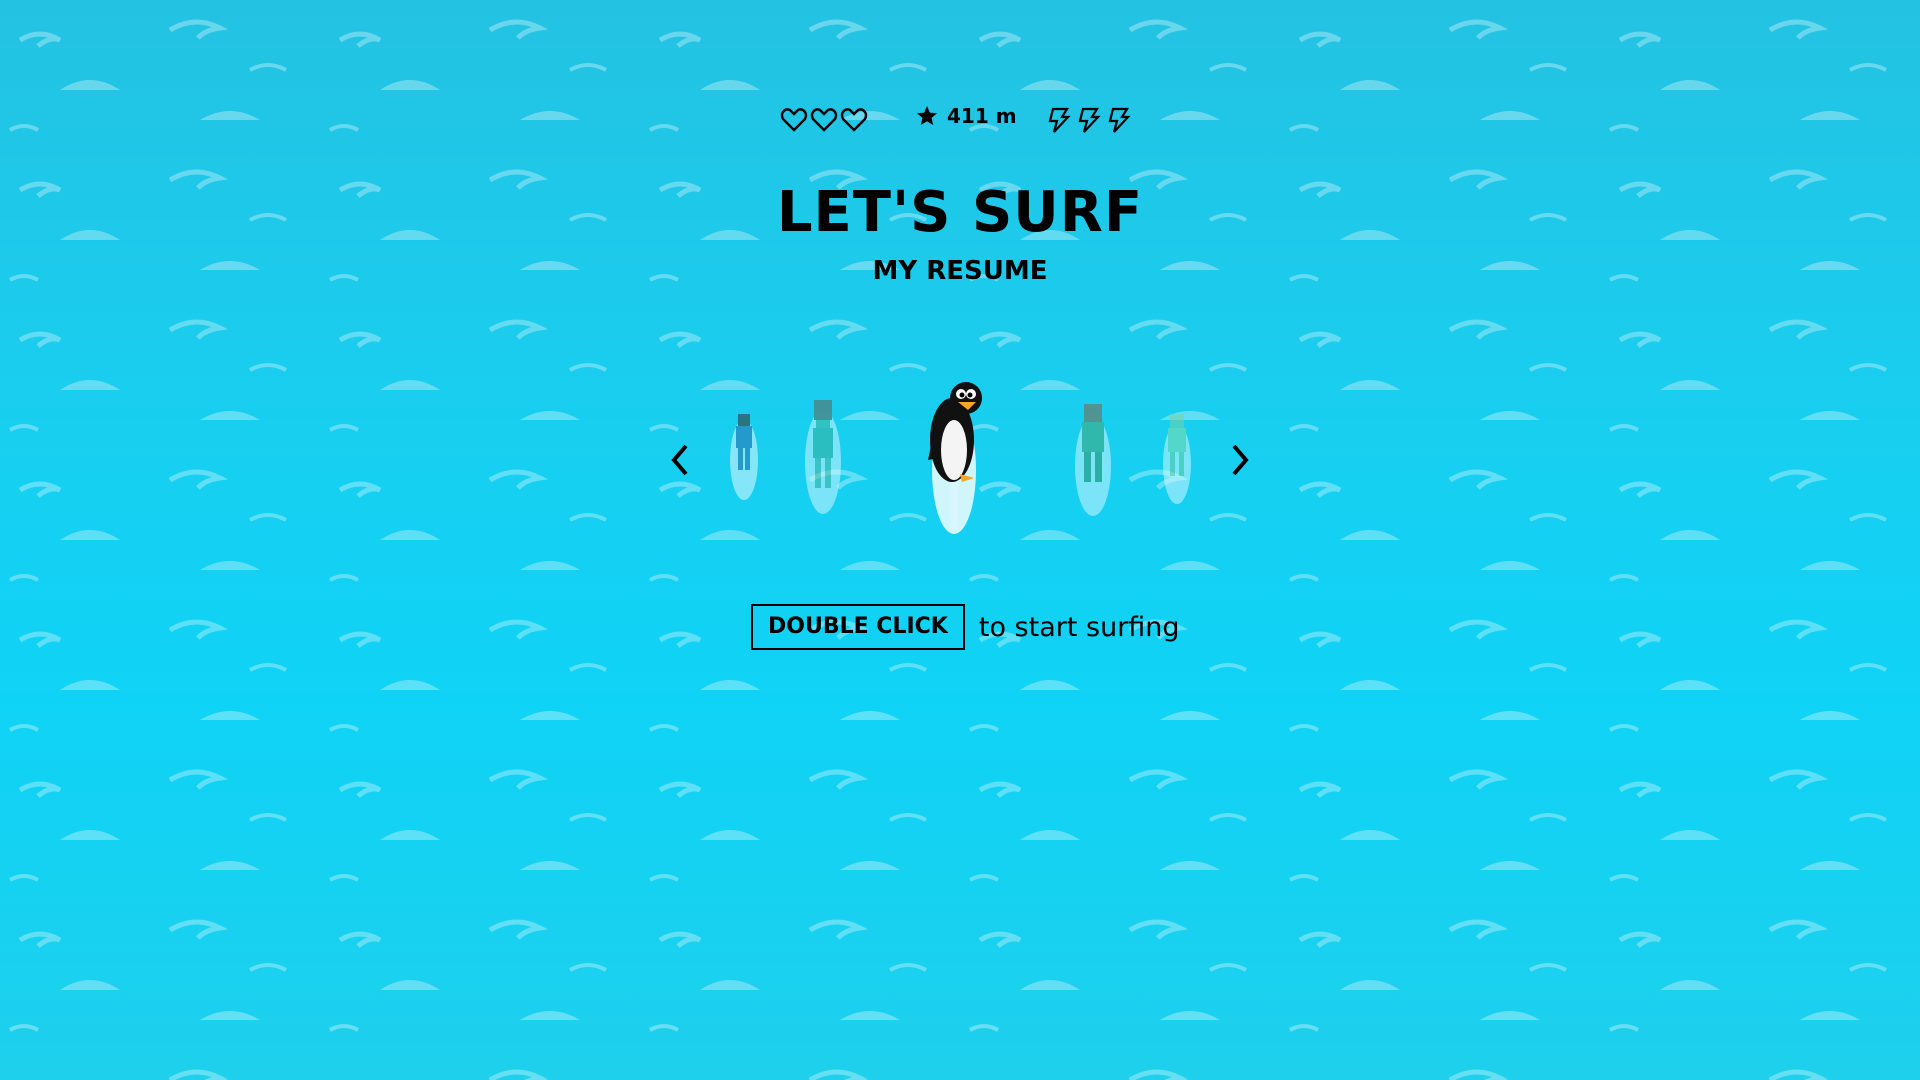  I want to click on character-penguin, so click(953, 457).